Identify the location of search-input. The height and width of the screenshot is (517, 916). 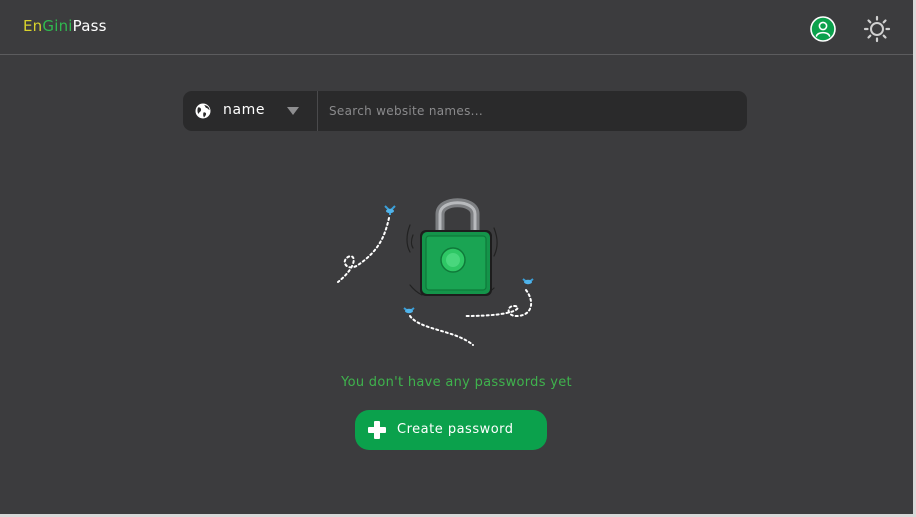
(534, 111).